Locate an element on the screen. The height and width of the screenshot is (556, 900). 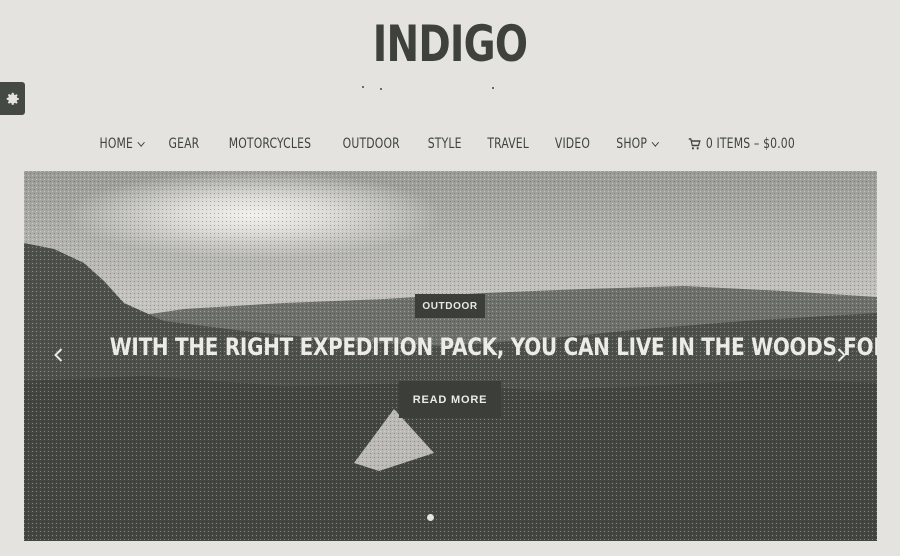
read-more-button: READ MORE is located at coordinates (450, 399).